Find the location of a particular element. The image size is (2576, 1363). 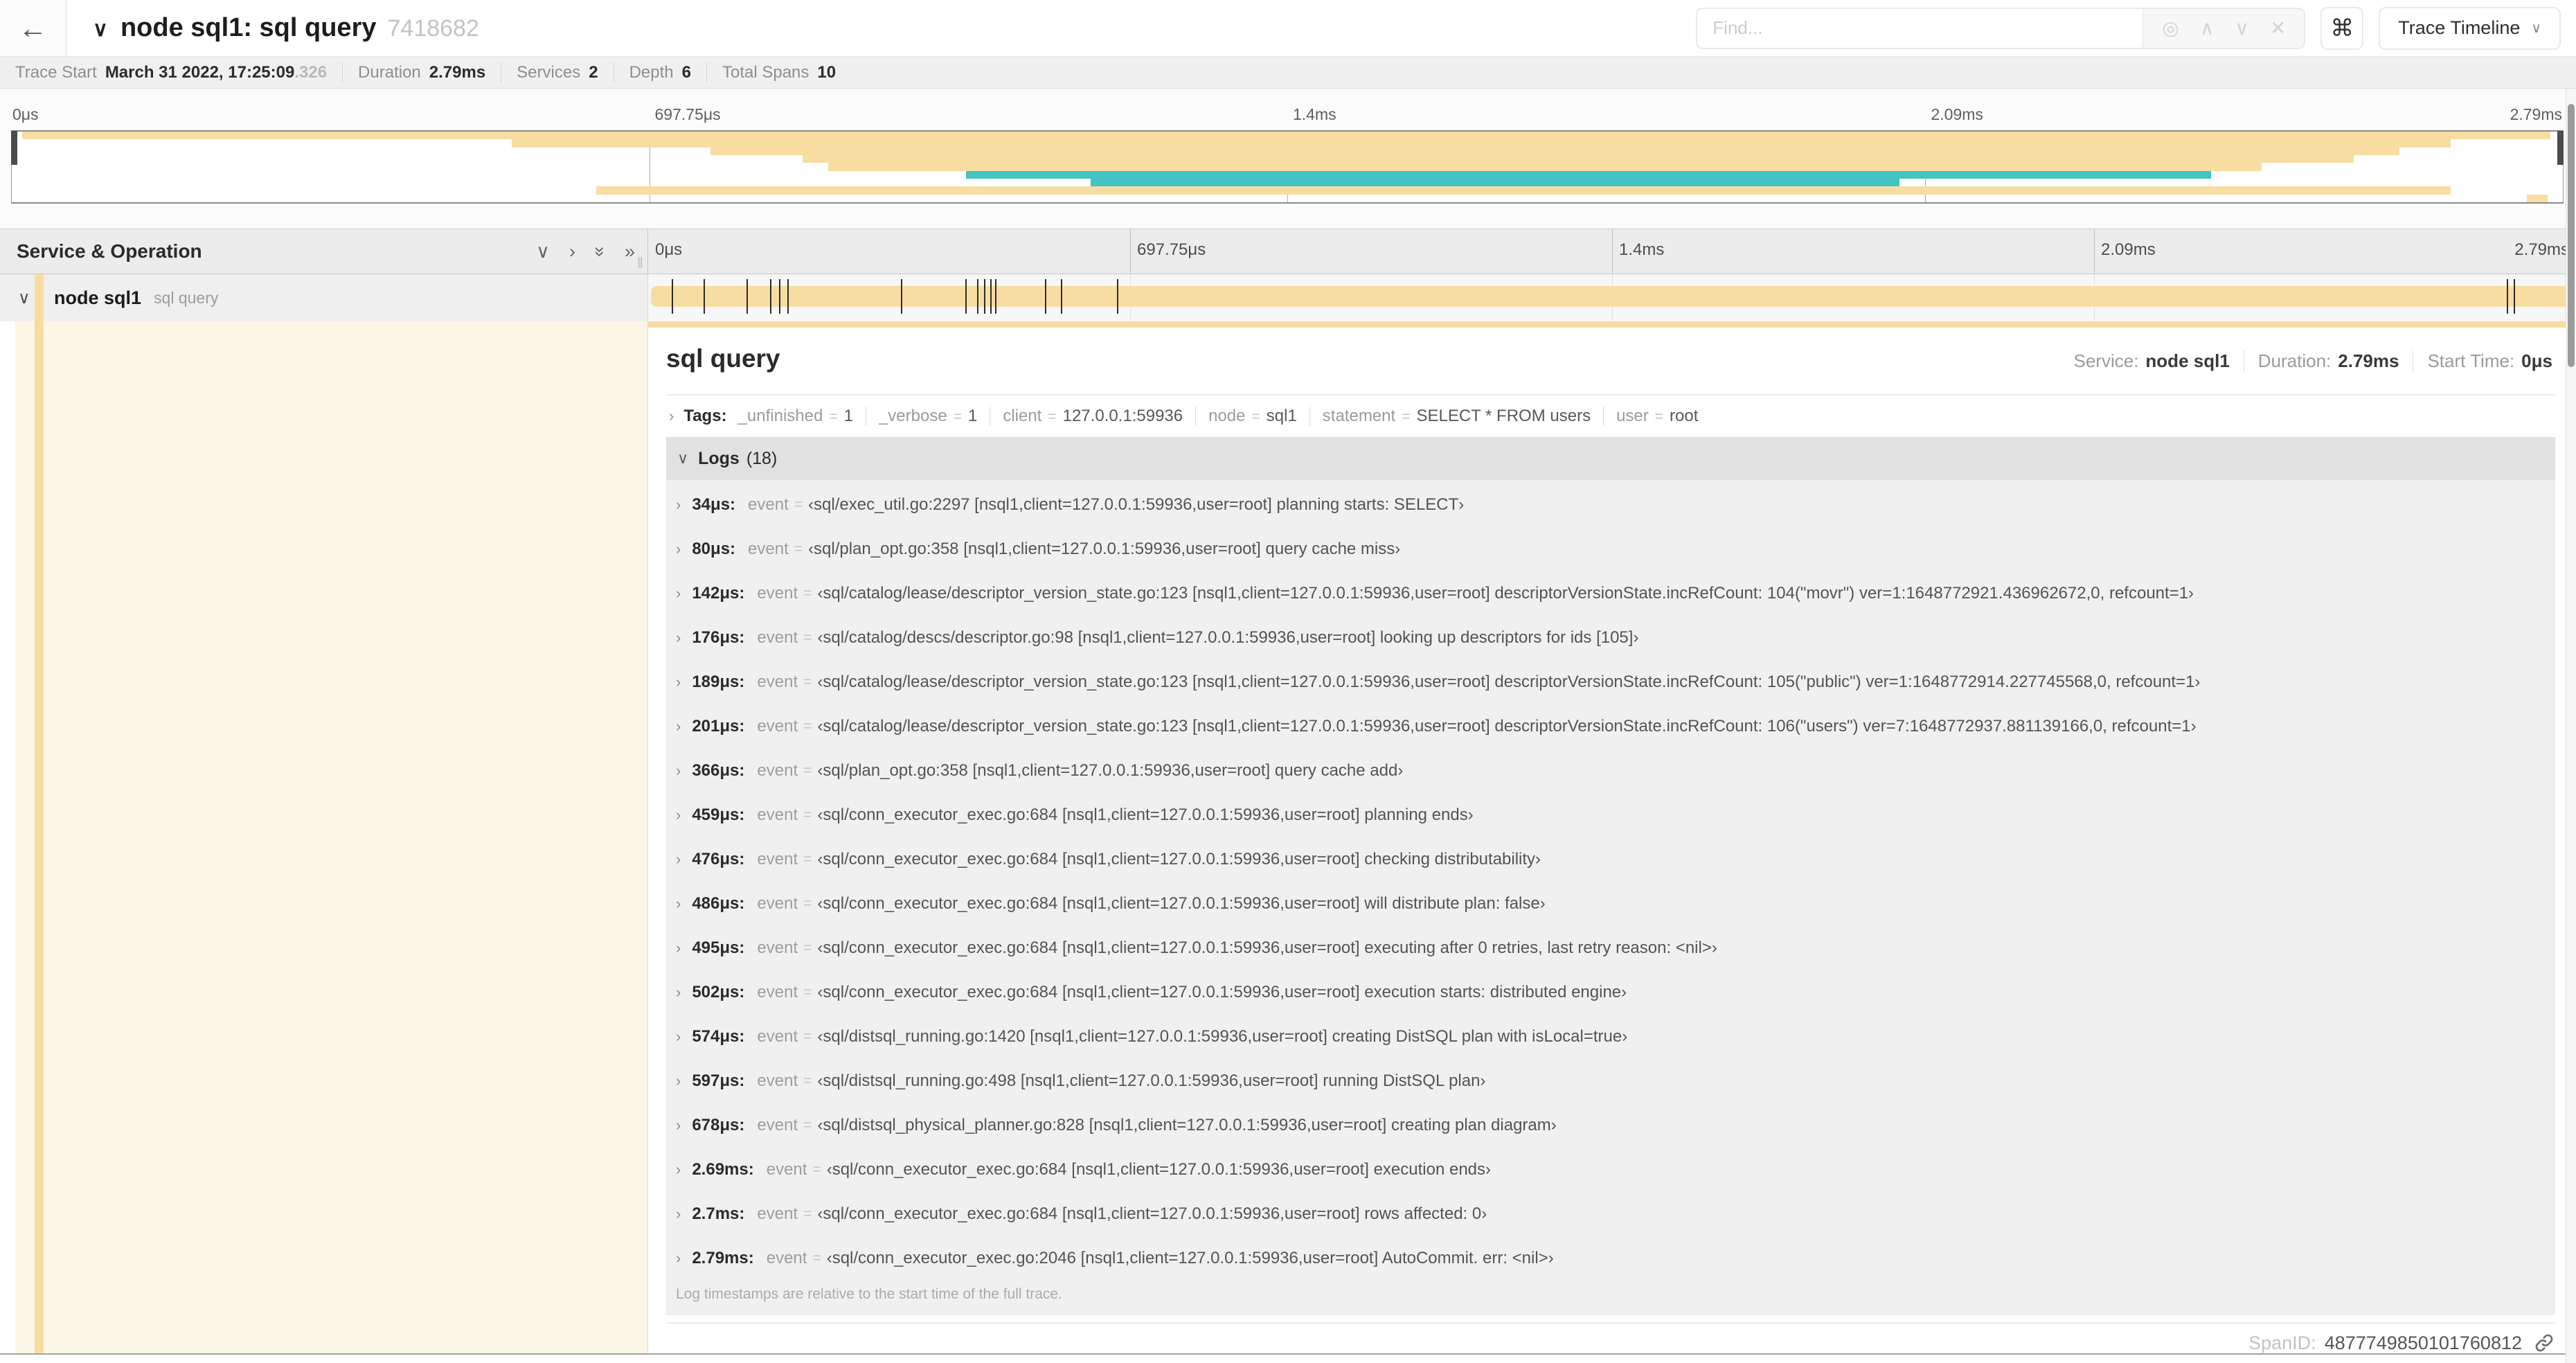

span-row: ∨ node sql1 sql query is located at coordinates (1288, 297).